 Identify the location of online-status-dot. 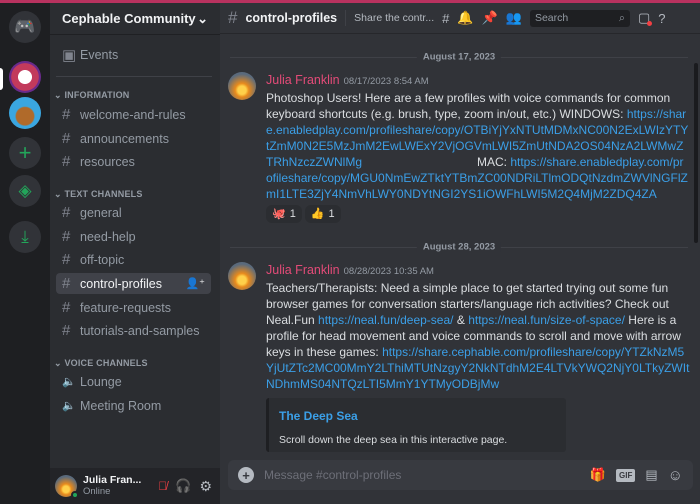
(75, 495).